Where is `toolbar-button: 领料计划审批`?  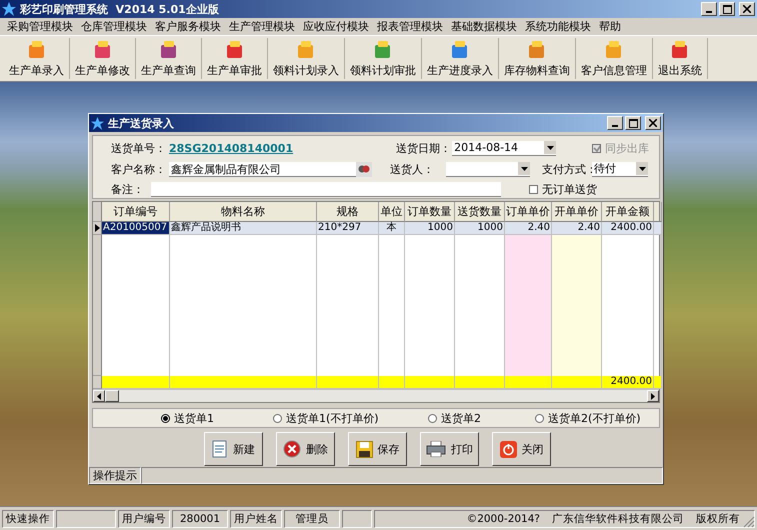
toolbar-button: 领料计划审批 is located at coordinates (383, 58).